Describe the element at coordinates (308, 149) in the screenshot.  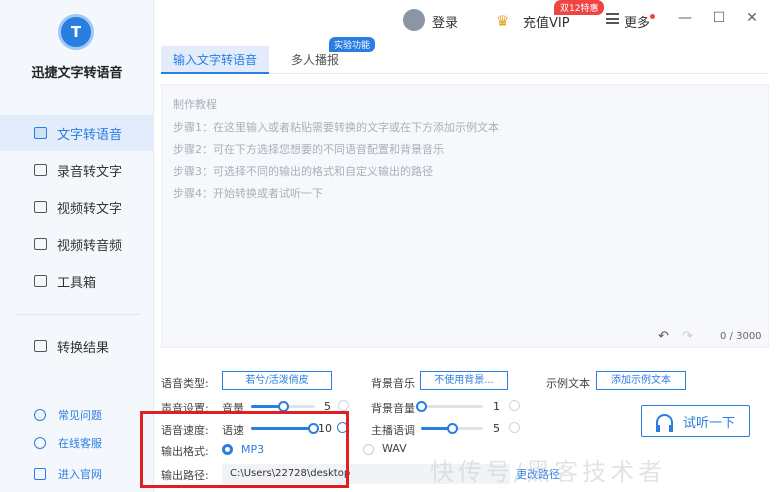
I see `tutorial-step: 步骤2：可在下方选择您想要的不同语音配置和背景音乐` at that location.